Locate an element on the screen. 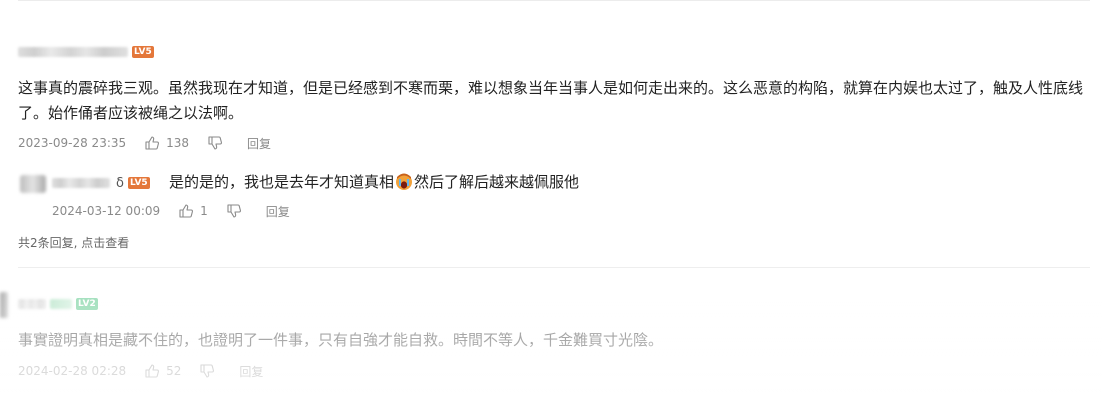 The image size is (1102, 404). comment-2-avatar is located at coordinates (4, 305).